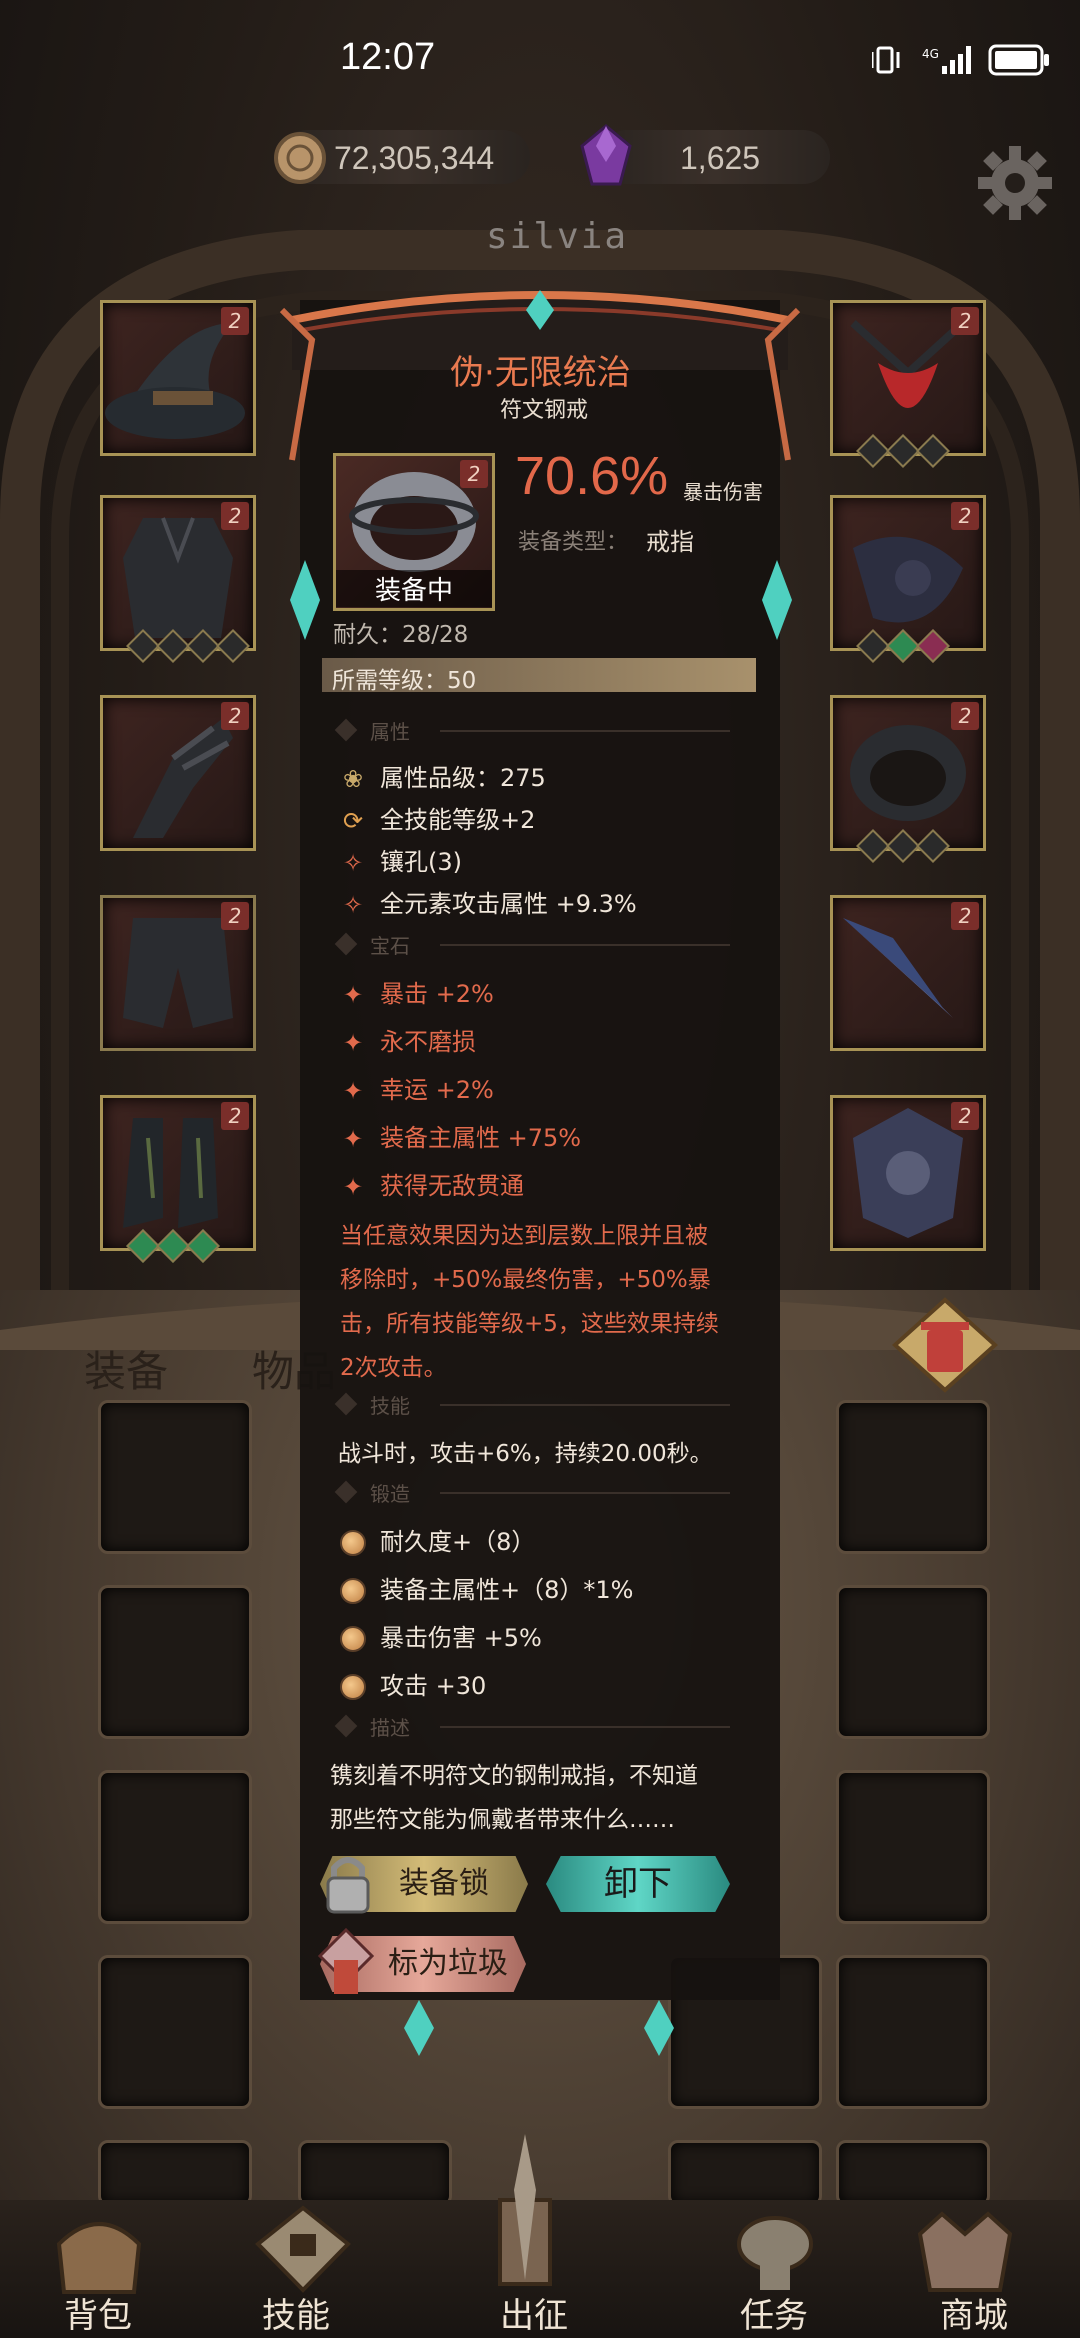 This screenshot has height=2338, width=1080. I want to click on nav-expedition: 出征, so click(534, 2312).